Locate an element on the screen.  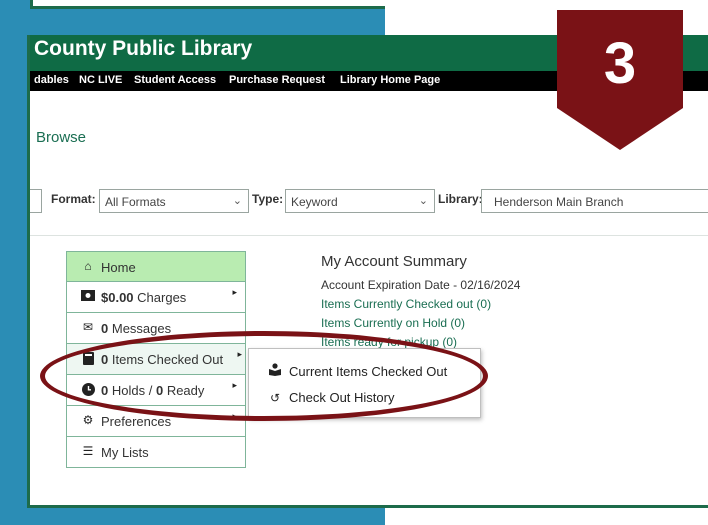
highlight-oval is located at coordinates (264, 376).